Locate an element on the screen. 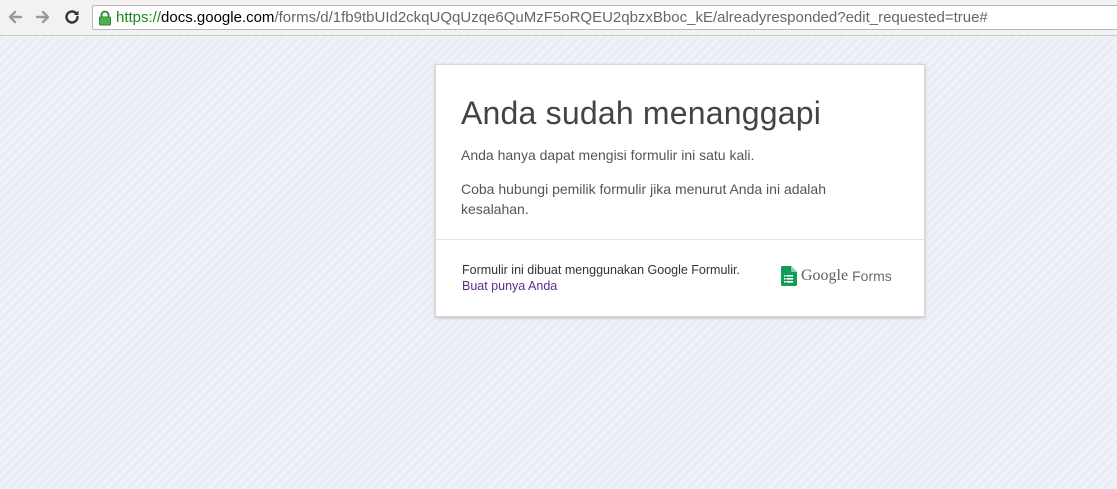 This screenshot has width=1117, height=489. reload-icon is located at coordinates (72, 17).